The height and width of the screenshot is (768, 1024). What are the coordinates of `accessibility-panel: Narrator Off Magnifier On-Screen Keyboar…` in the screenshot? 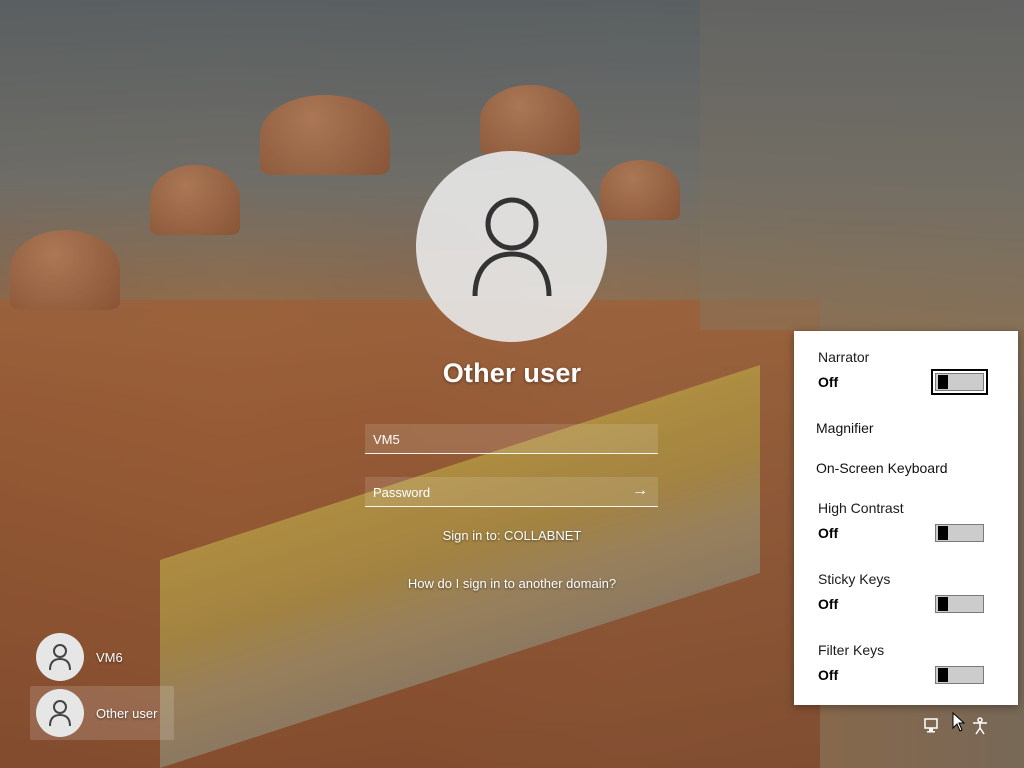 It's located at (906, 518).